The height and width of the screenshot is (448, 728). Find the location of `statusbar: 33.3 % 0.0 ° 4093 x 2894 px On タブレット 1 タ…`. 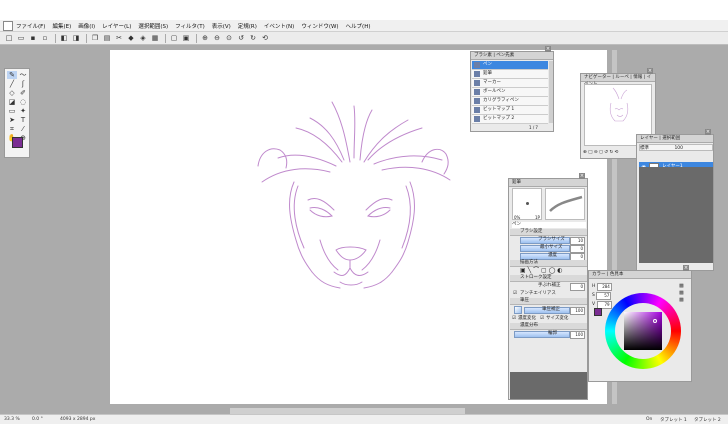

statusbar: 33.3 % 0.0 ° 4093 x 2894 px On タブレット 1 タ… is located at coordinates (364, 419).